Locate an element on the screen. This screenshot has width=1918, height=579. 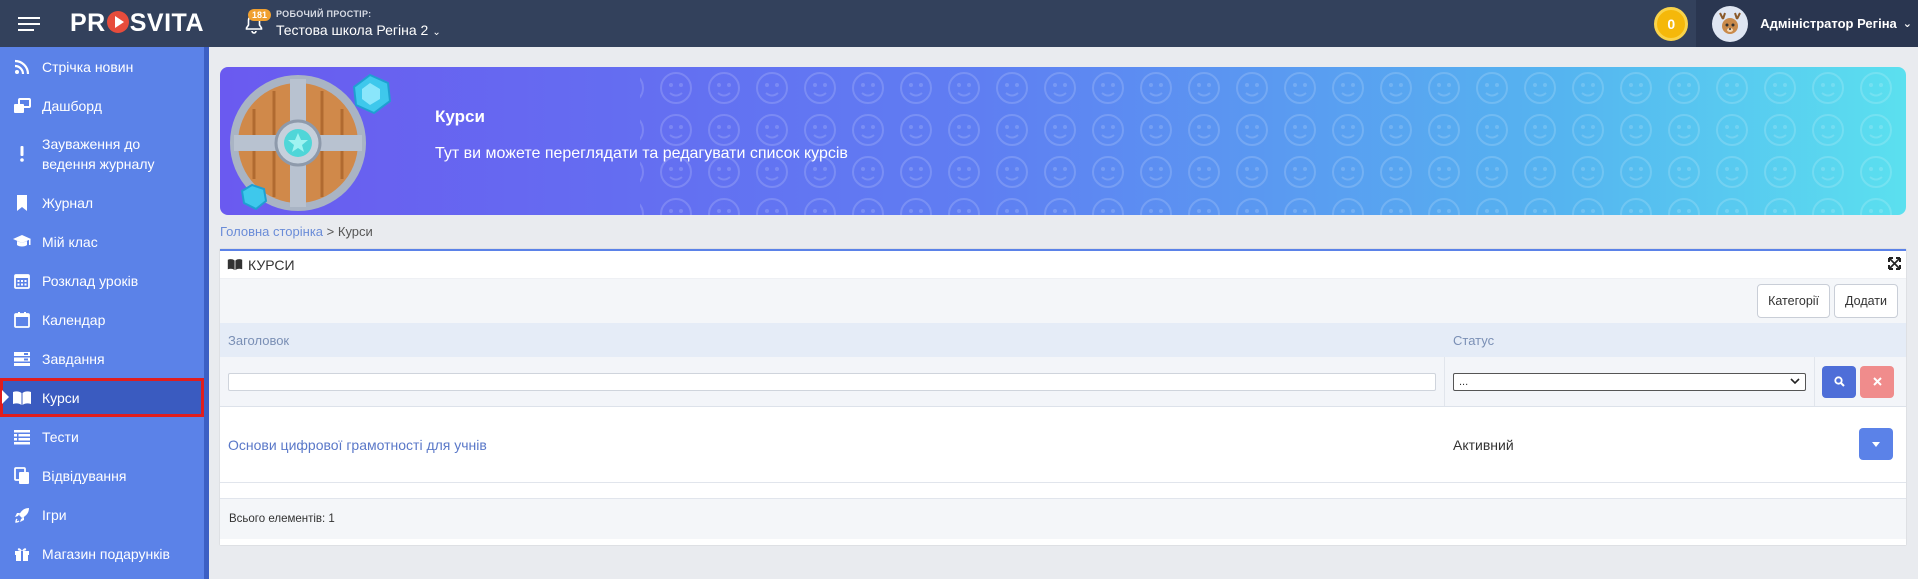
avatar-deer-icon is located at coordinates (1730, 23).